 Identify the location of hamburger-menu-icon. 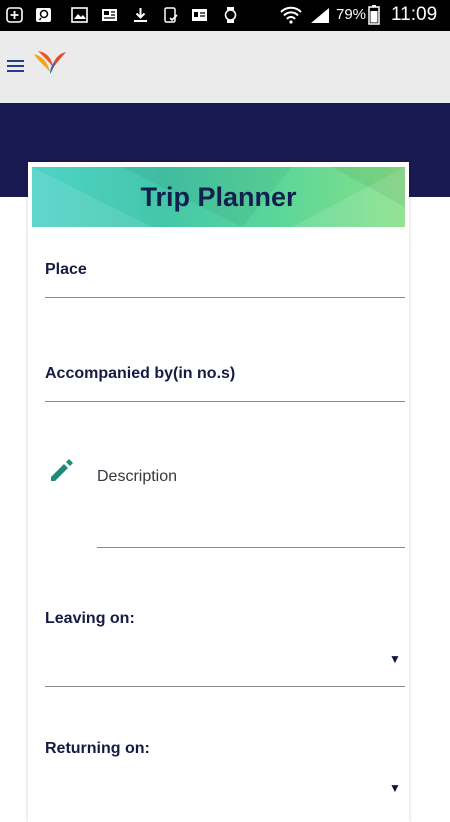
(15, 67).